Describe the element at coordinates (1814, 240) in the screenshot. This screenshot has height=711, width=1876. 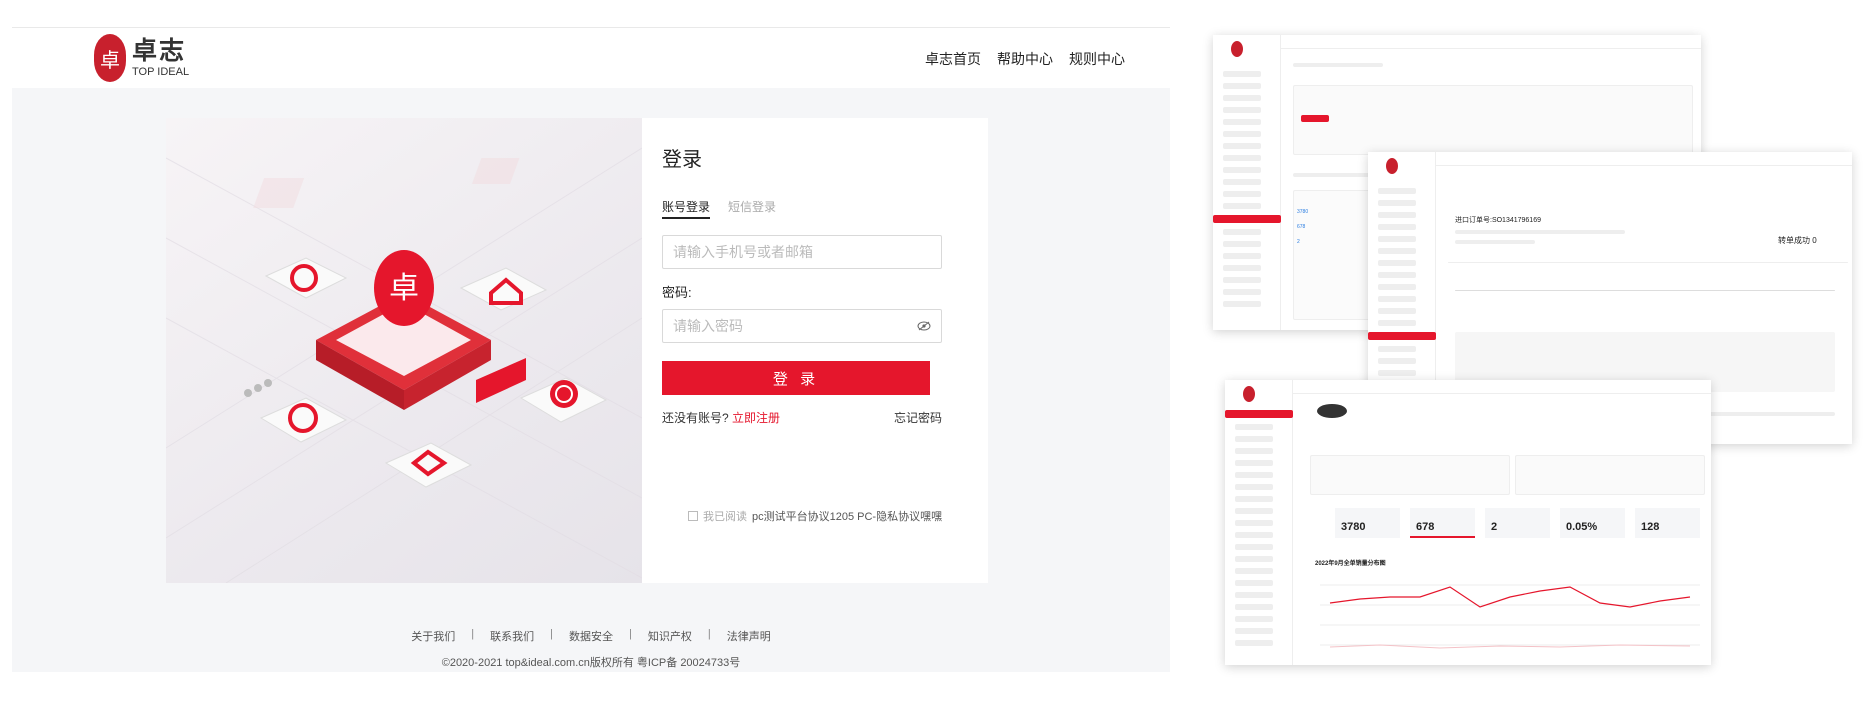
I see `preview2-count: 0` at that location.